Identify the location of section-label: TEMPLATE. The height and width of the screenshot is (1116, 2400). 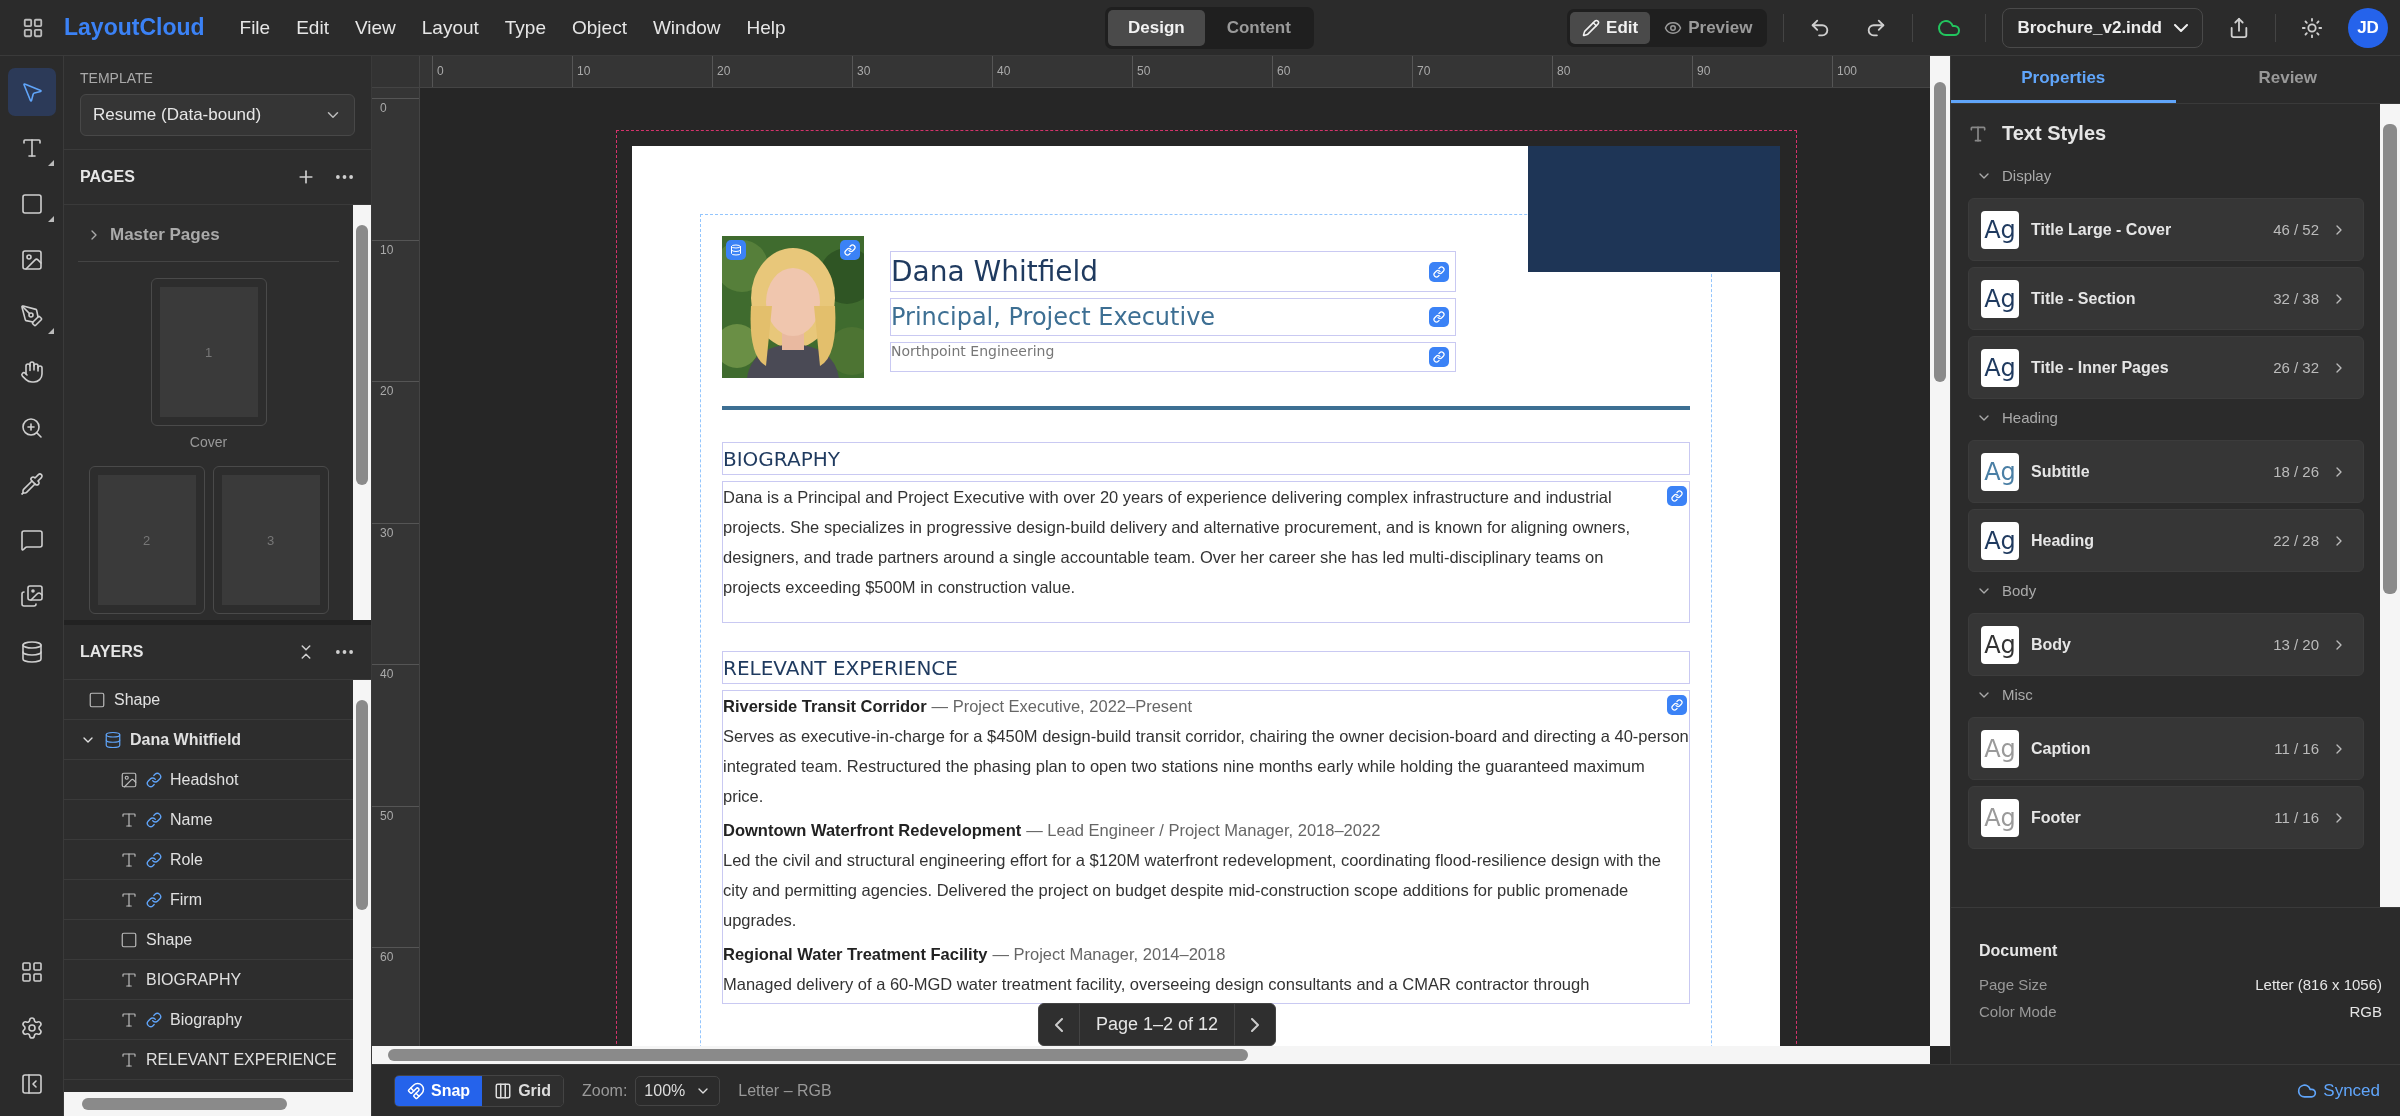
(117, 78).